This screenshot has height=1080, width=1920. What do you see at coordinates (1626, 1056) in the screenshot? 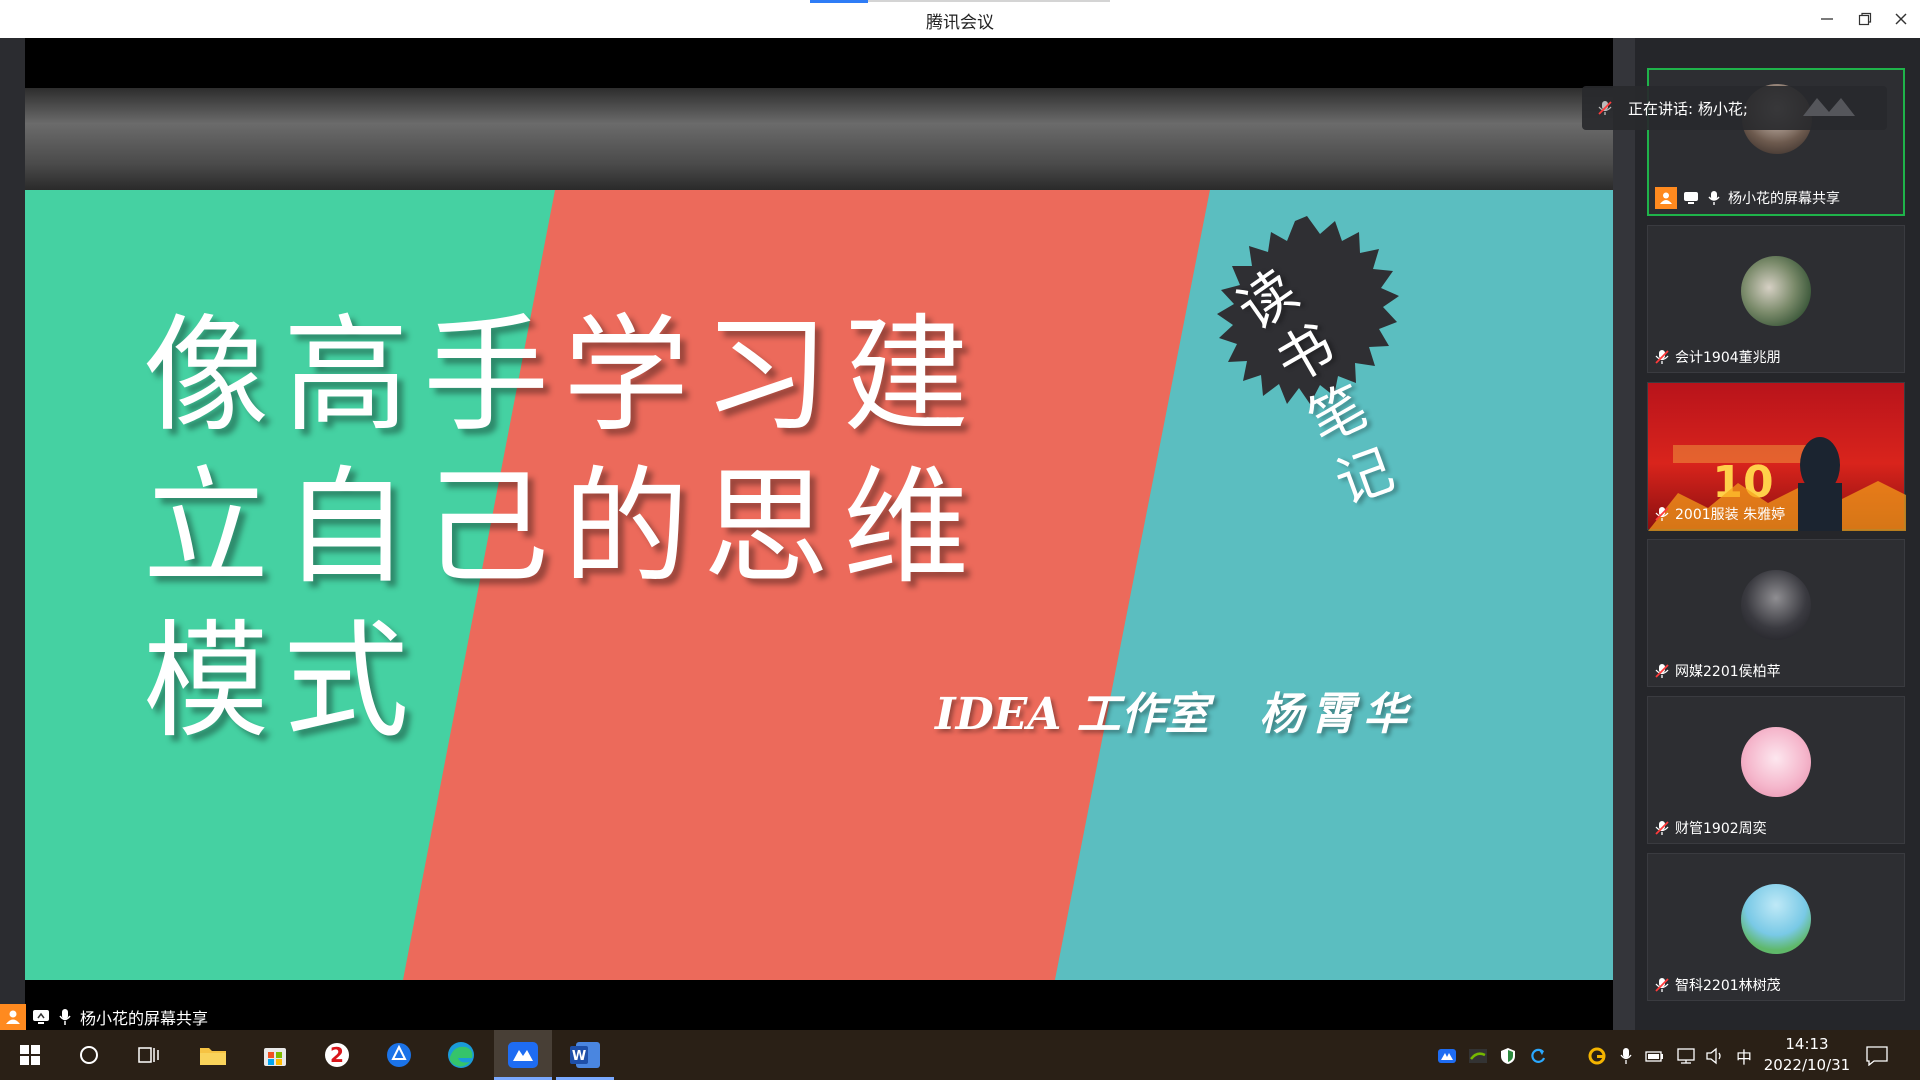
I see `microphone-tray-icon` at bounding box center [1626, 1056].